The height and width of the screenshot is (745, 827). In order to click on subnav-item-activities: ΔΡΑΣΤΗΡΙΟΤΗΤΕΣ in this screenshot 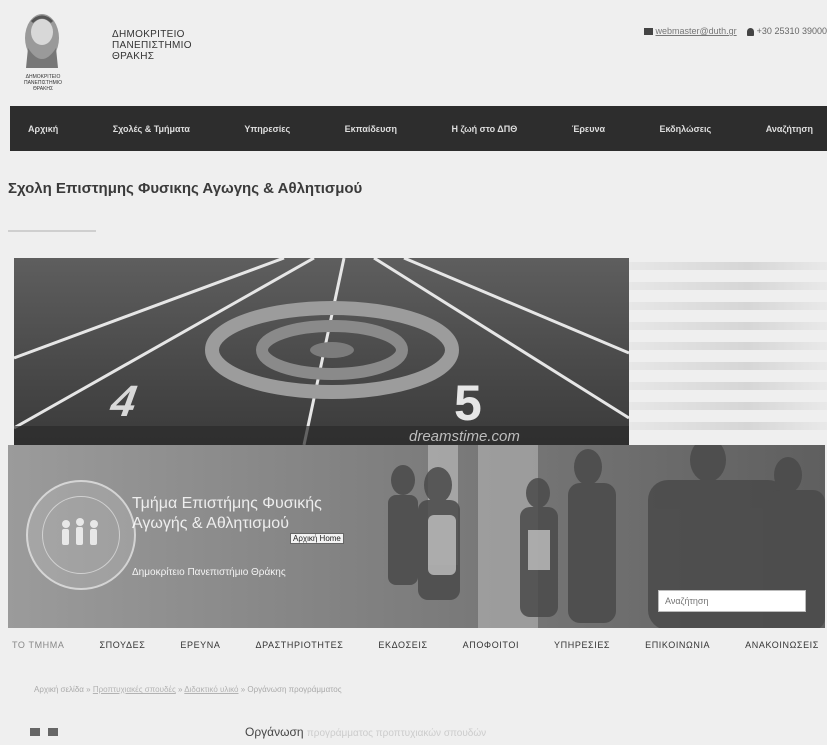, I will do `click(299, 645)`.